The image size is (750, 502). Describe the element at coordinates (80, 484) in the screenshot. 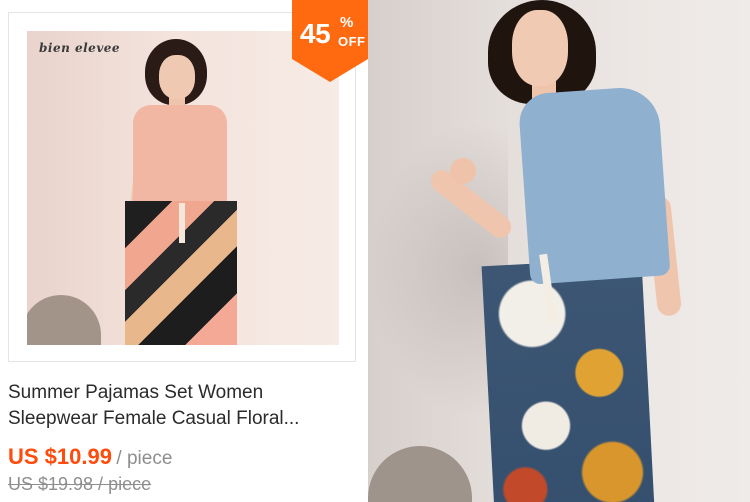

I see `original-price: US $19.98 / piece` at that location.